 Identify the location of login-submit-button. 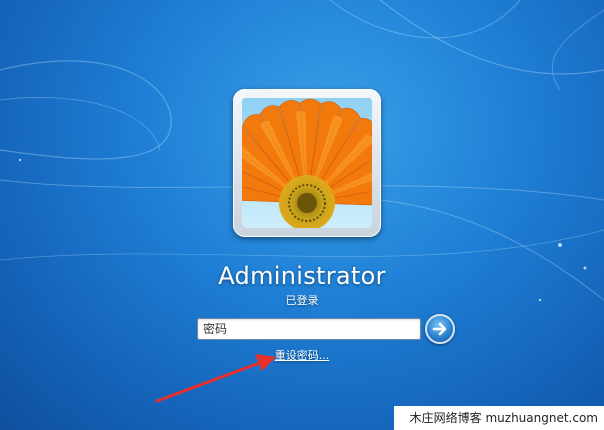
(440, 329).